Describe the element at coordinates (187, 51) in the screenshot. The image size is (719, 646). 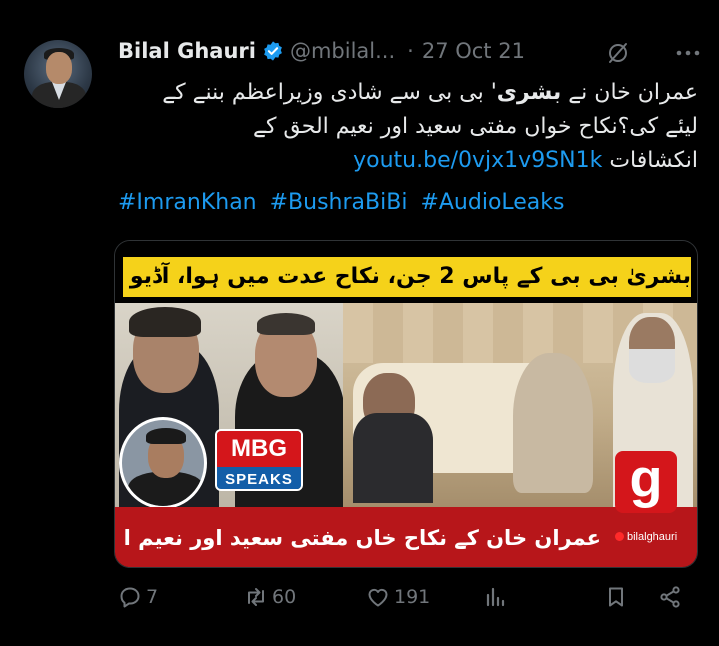
I see `author-name: Bilal Ghauri` at that location.